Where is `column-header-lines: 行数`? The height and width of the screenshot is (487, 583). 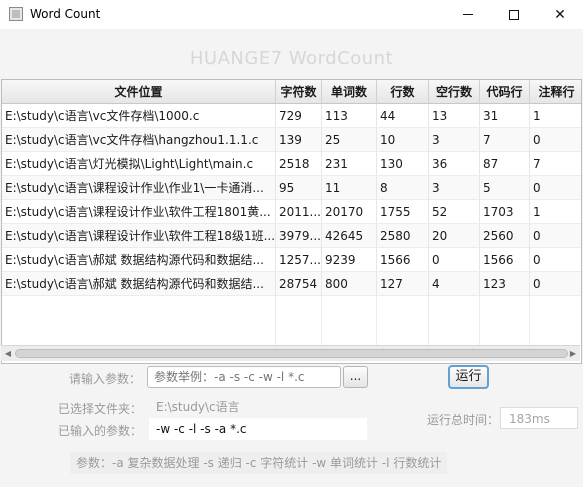
column-header-lines: 行数 is located at coordinates (403, 92).